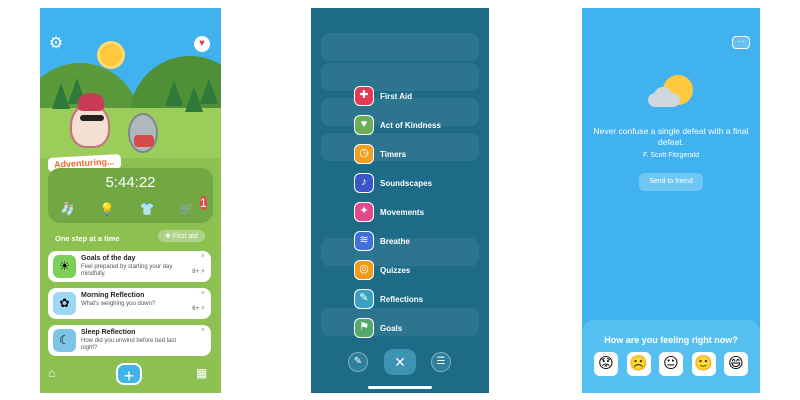 The height and width of the screenshot is (400, 800). I want to click on menu-item-first-aid: ✚ First Aid, so click(383, 96).